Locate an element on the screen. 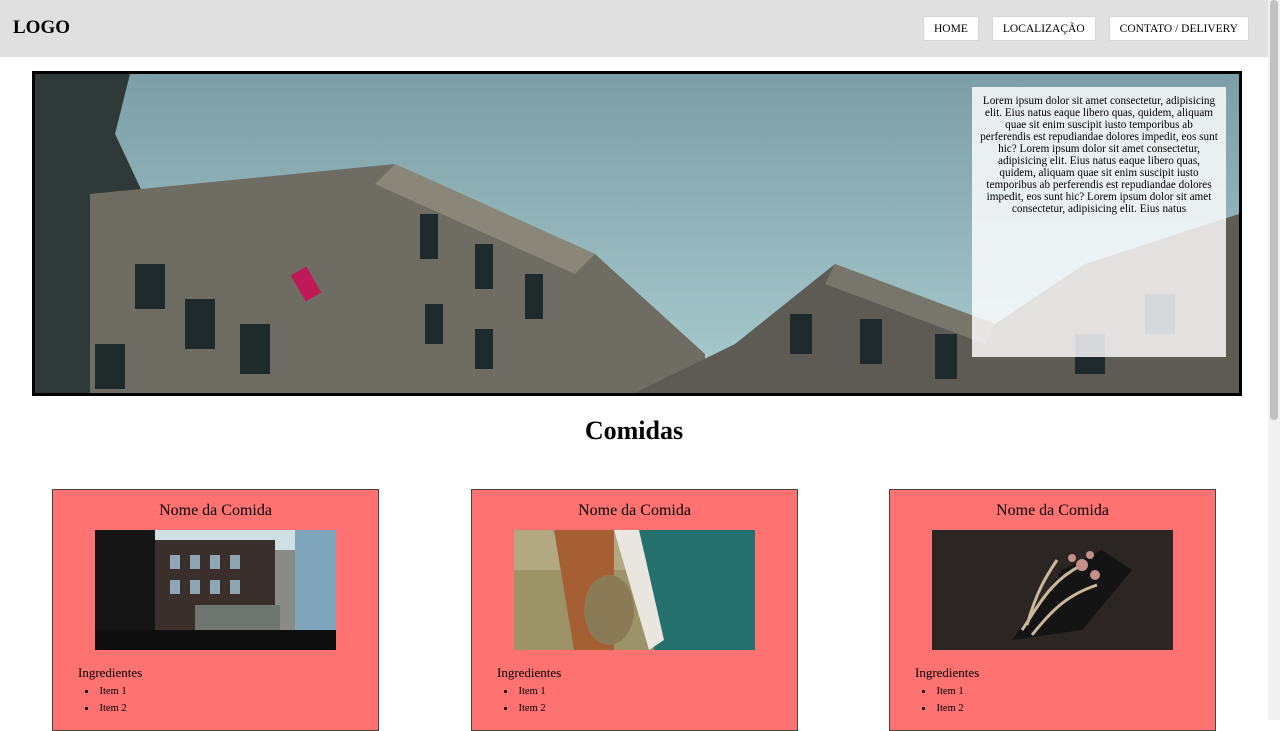 The image size is (1280, 731). section-title: Comidas is located at coordinates (634, 430).